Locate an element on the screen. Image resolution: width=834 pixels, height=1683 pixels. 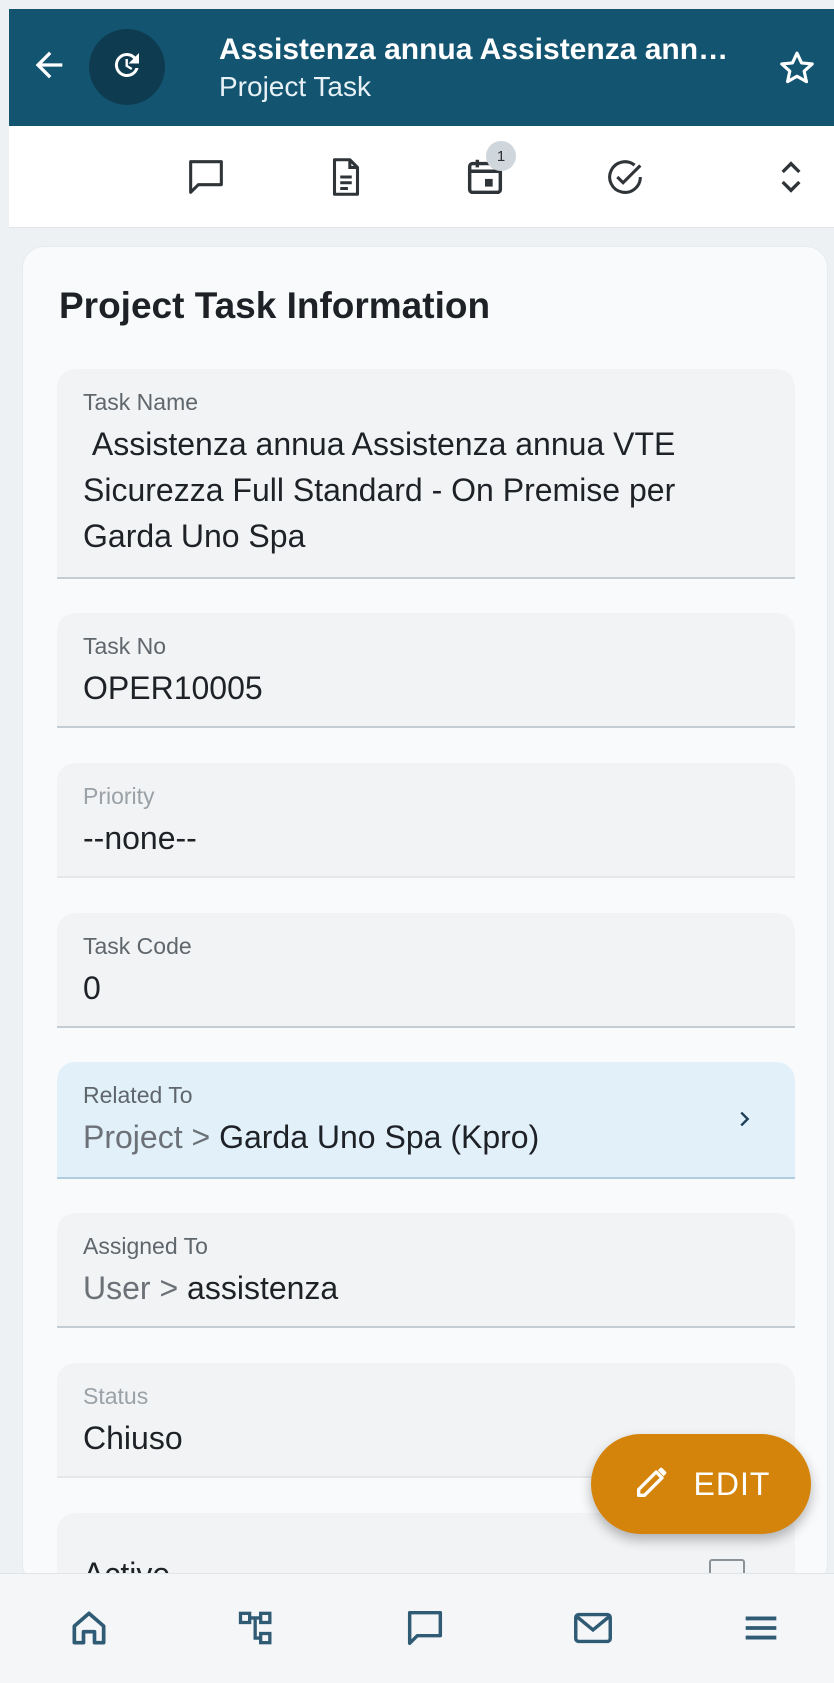
field-label: Task No is located at coordinates (125, 646).